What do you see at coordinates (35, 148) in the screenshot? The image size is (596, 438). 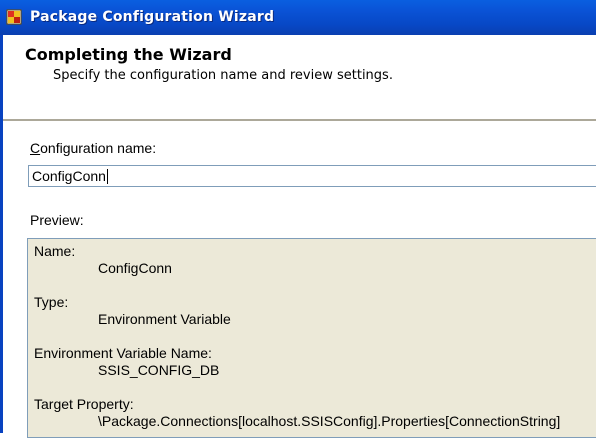 I see `accelerator-key: C` at bounding box center [35, 148].